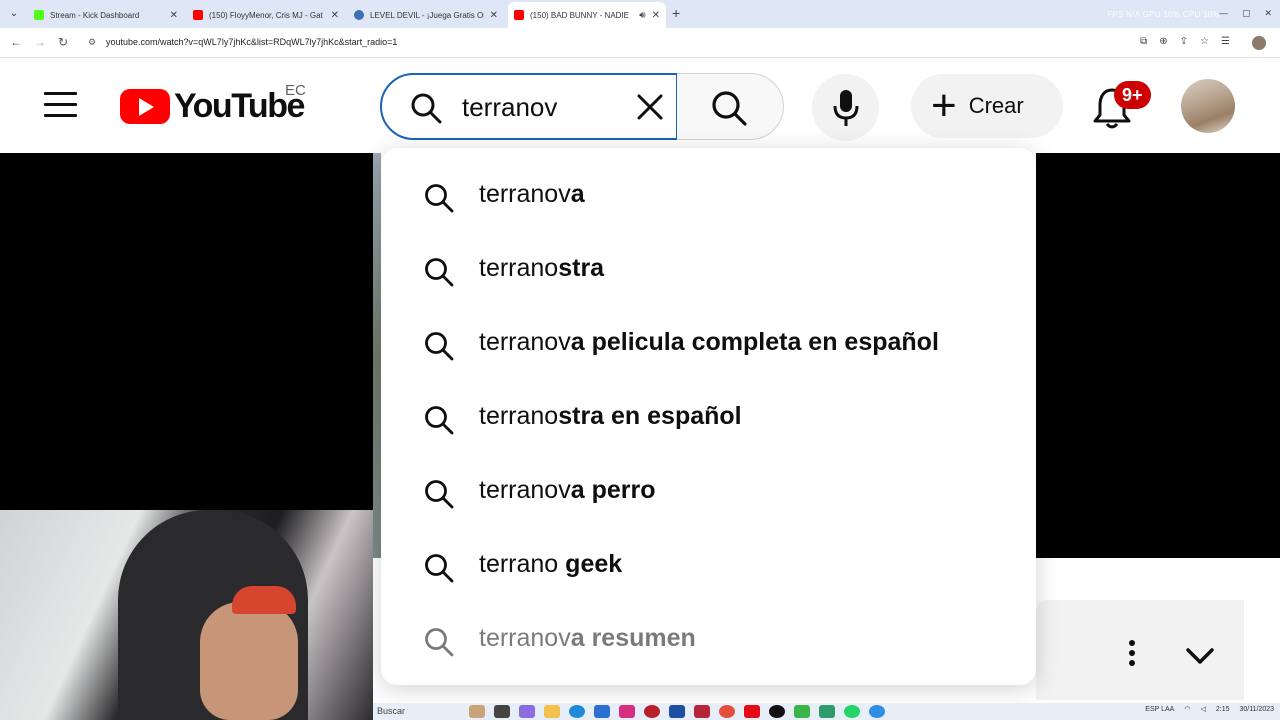 This screenshot has height=720, width=1280. Describe the element at coordinates (709, 342) in the screenshot. I see `suggestion-text: terranova pelicula completa en español` at that location.